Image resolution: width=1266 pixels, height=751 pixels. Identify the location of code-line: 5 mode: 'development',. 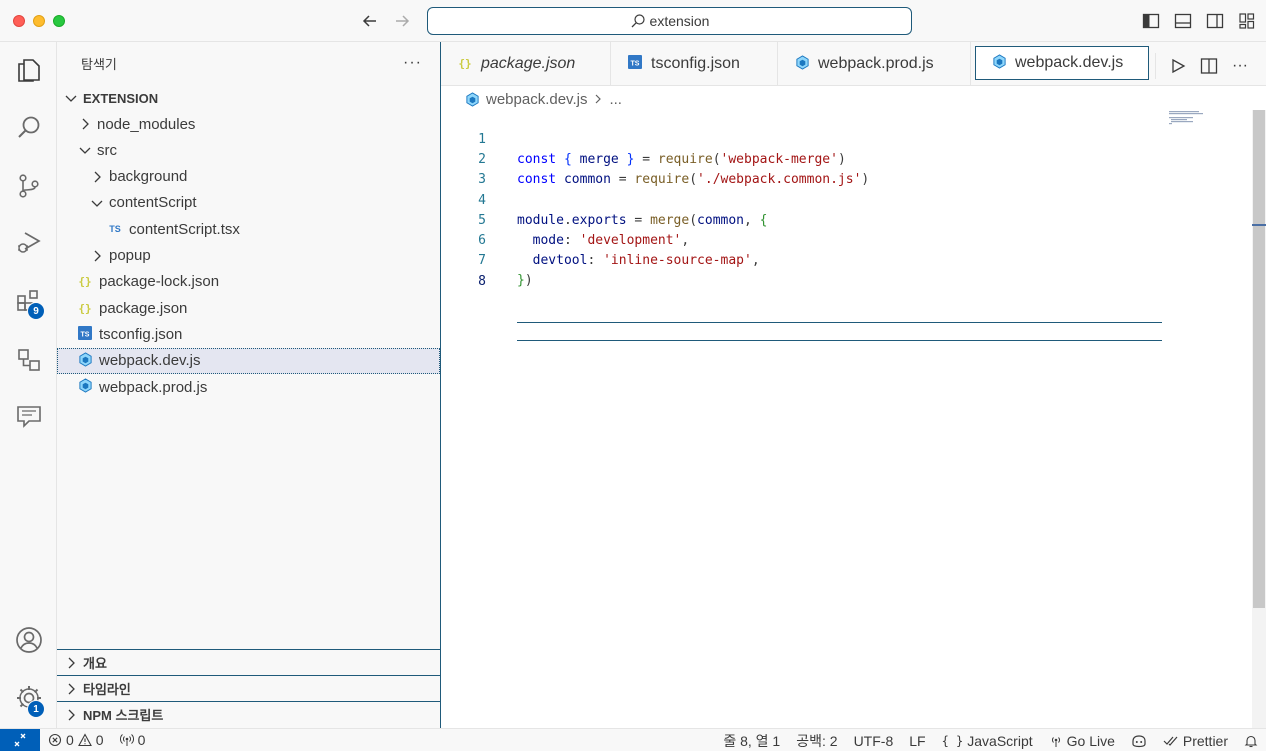
(565, 219).